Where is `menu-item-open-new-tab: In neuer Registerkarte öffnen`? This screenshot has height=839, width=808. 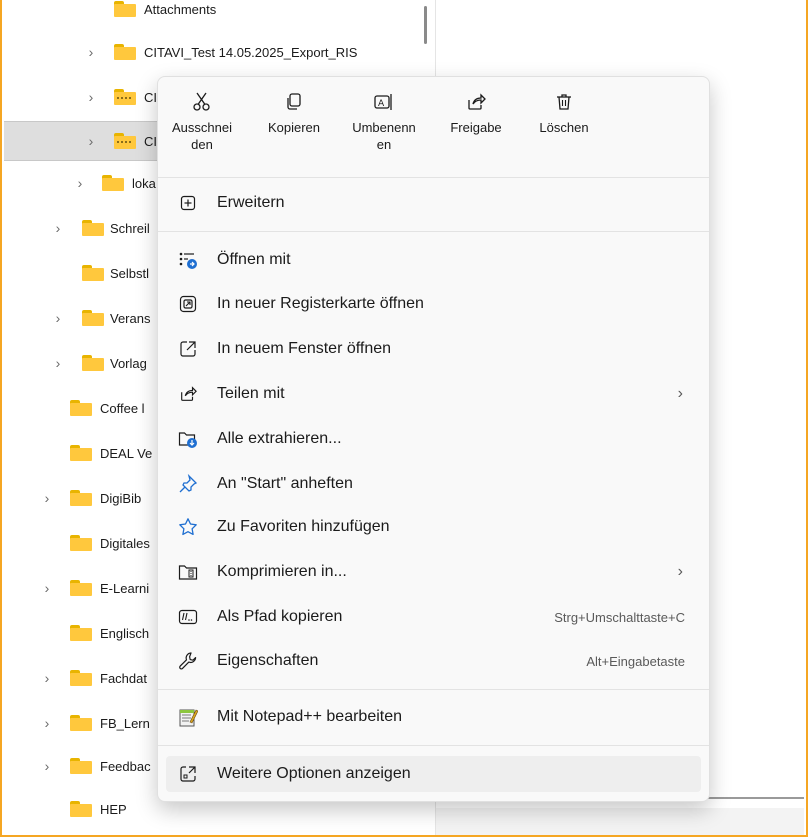
menu-item-open-new-tab: In neuer Registerkarte öffnen is located at coordinates (433, 304).